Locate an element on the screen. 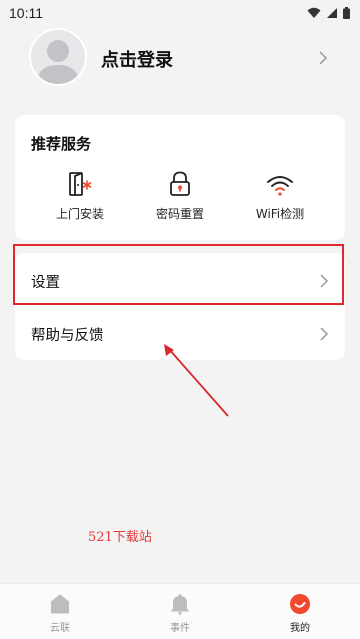 This screenshot has height=639, width=360. service-label: 密码重置 is located at coordinates (179, 214).